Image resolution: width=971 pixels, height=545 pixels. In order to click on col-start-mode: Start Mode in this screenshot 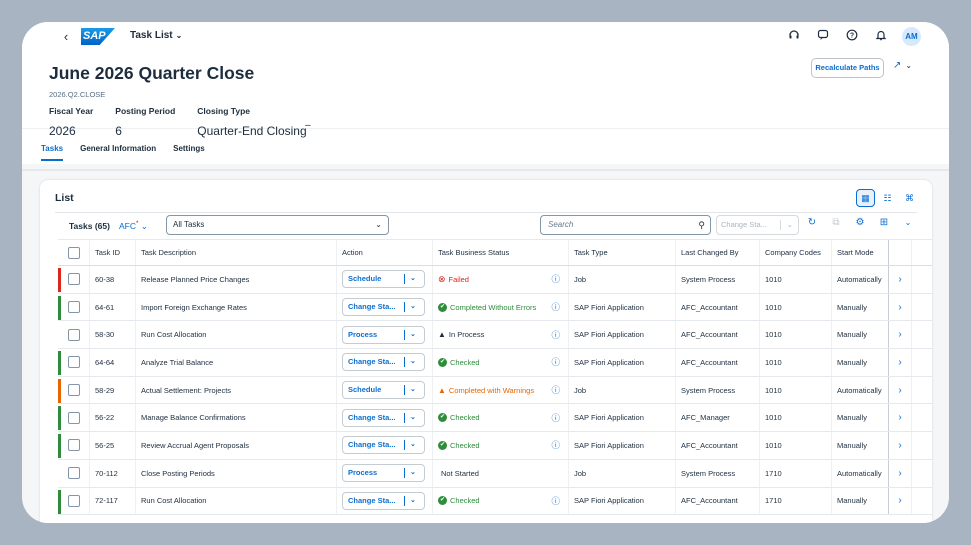, I will do `click(860, 252)`.